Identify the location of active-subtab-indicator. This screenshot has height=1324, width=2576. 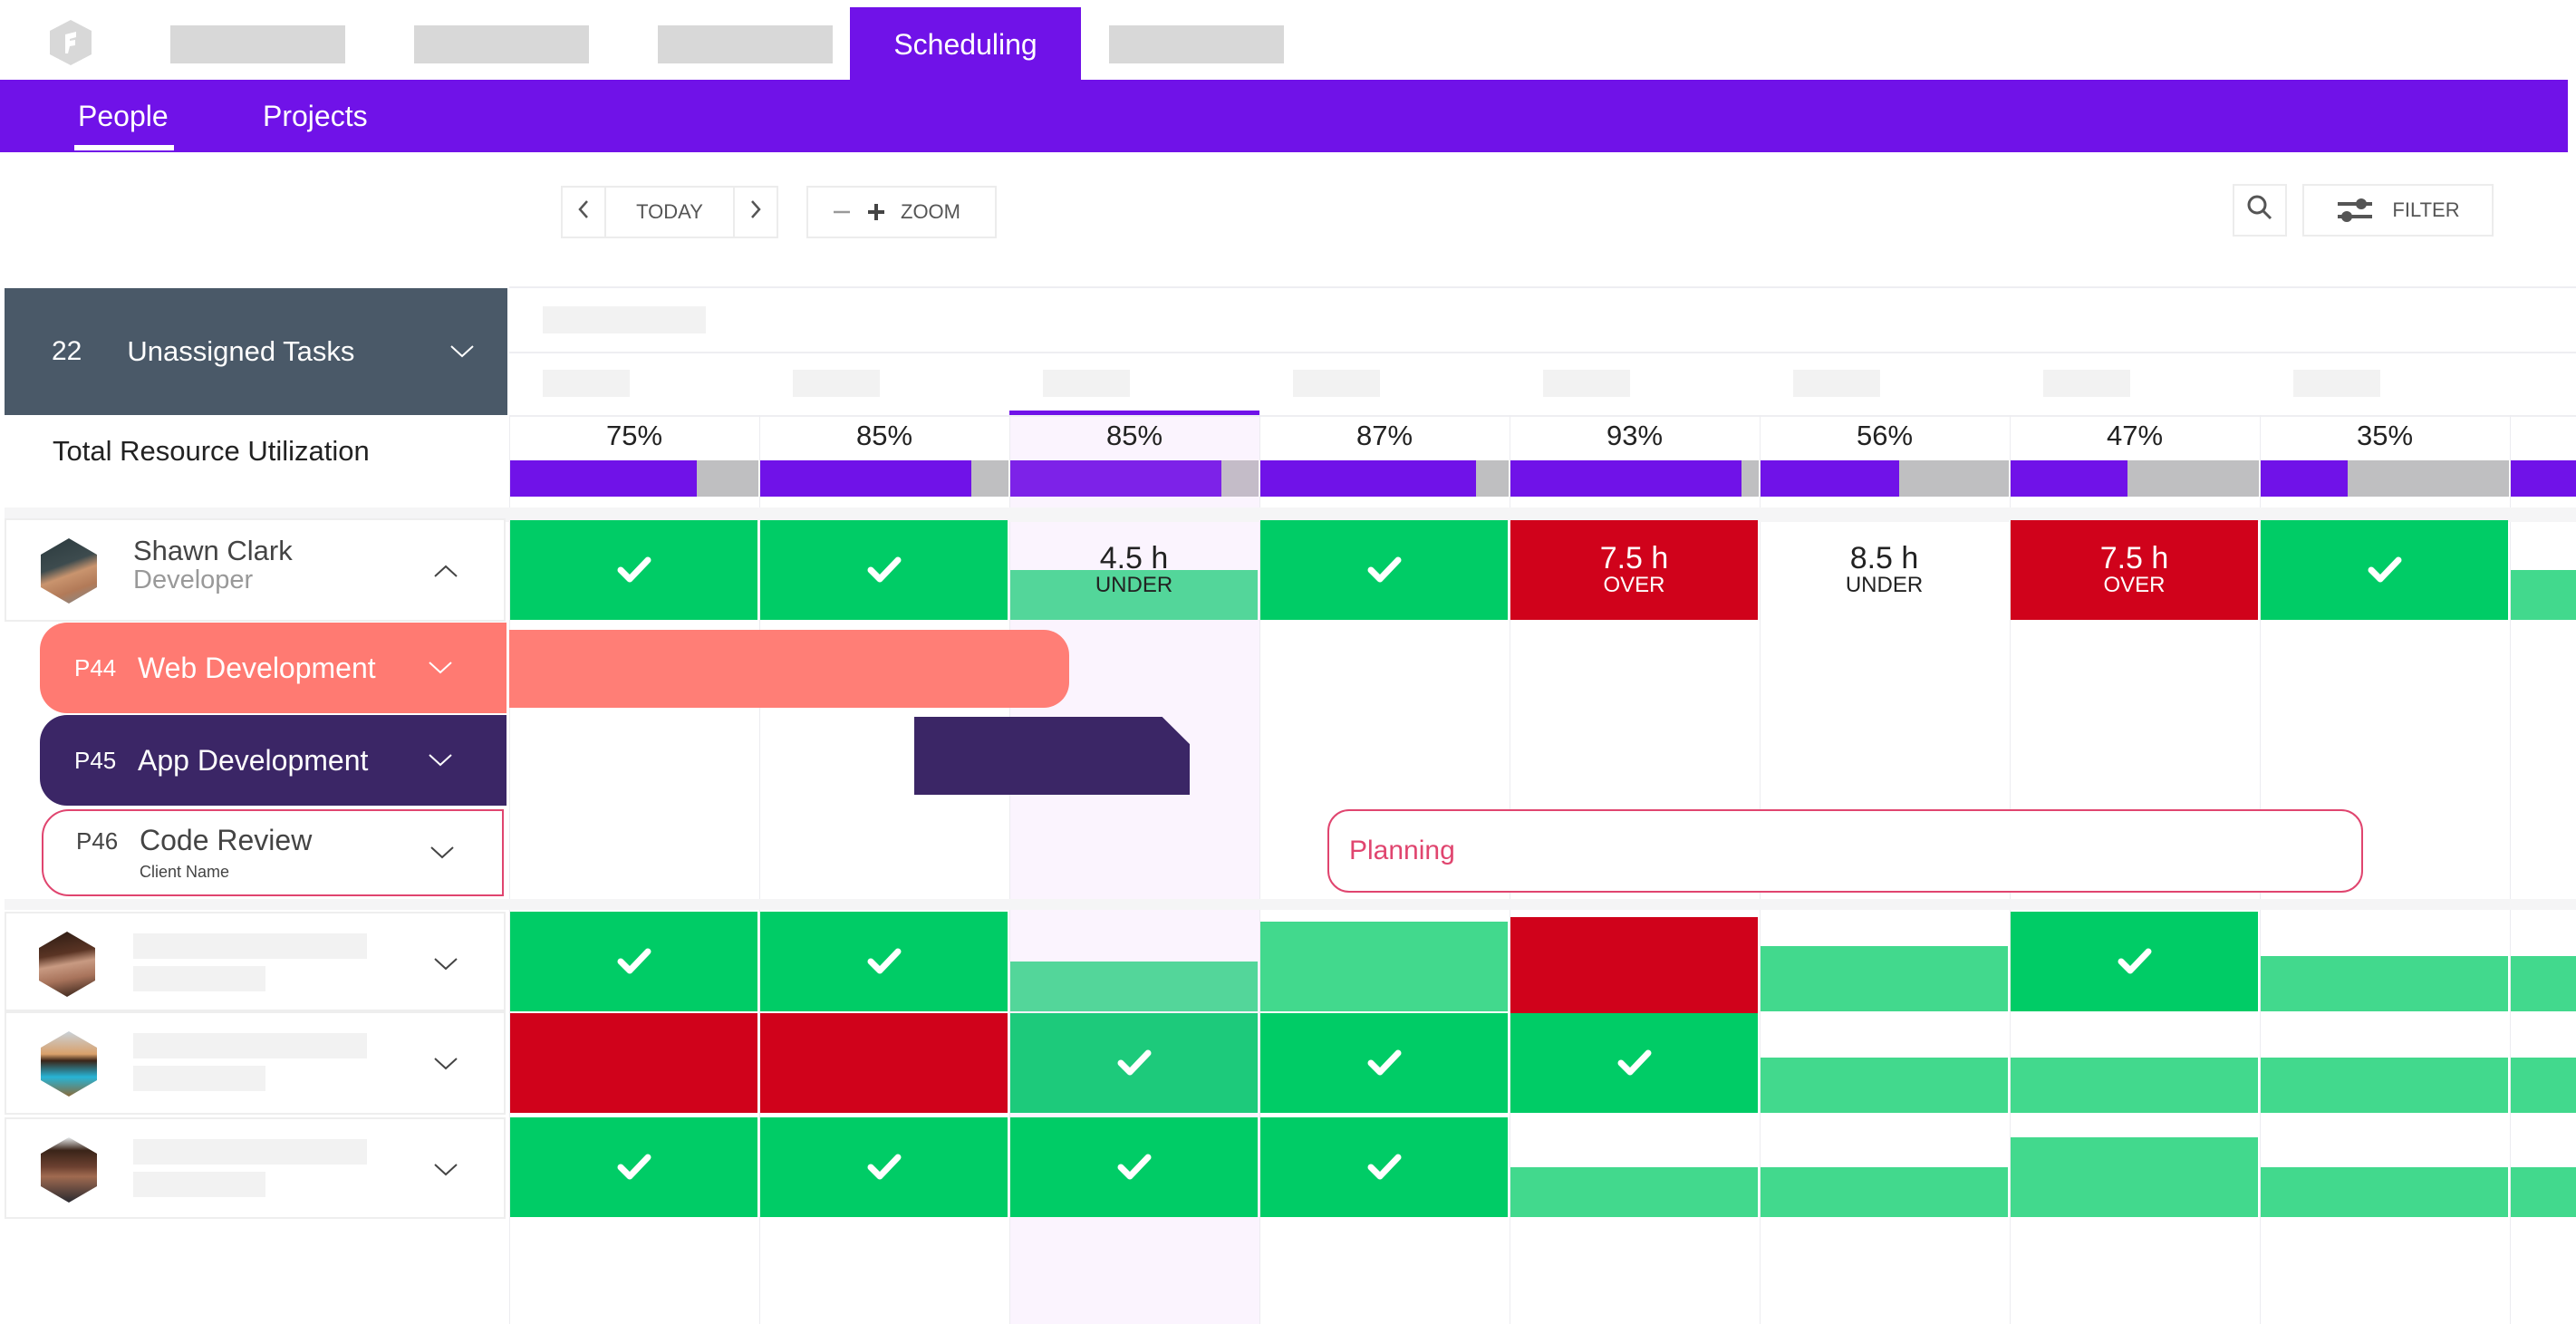
(124, 148).